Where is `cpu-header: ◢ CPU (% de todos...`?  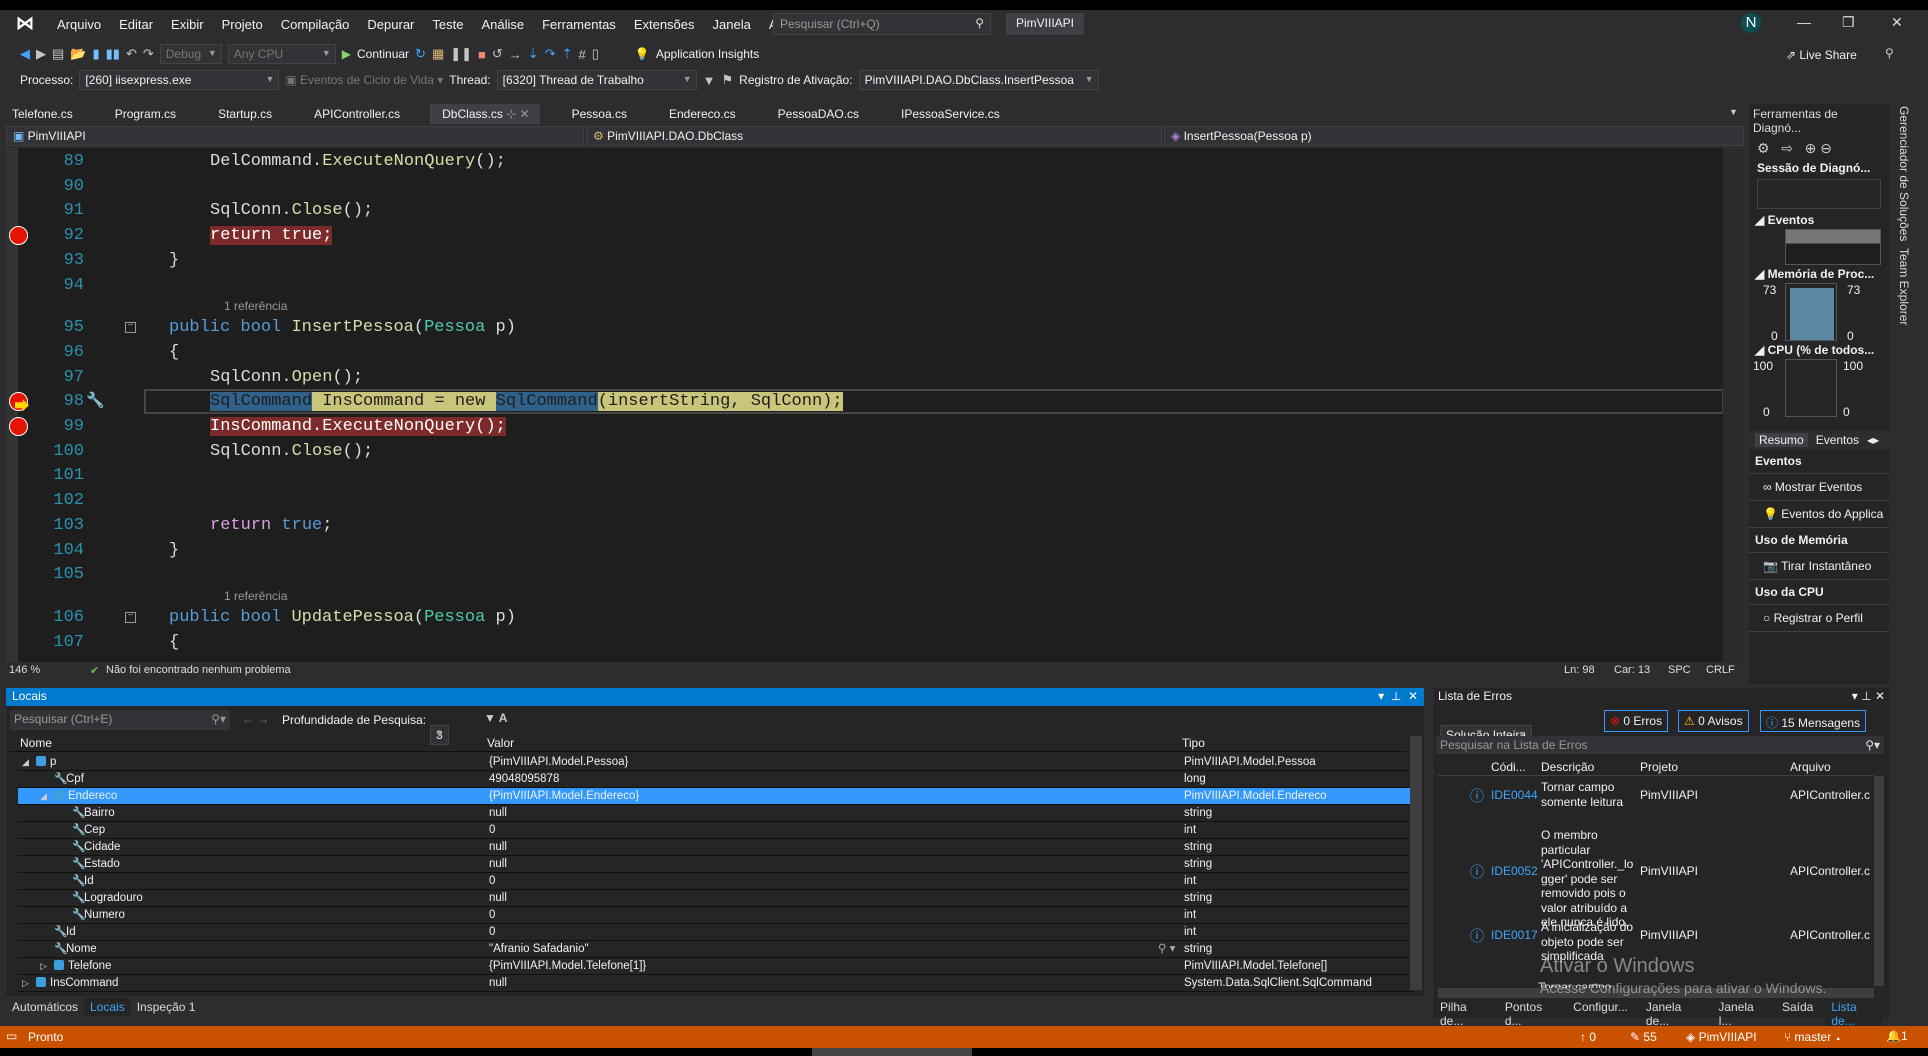
cpu-header: ◢ CPU (% de todos... is located at coordinates (1819, 350).